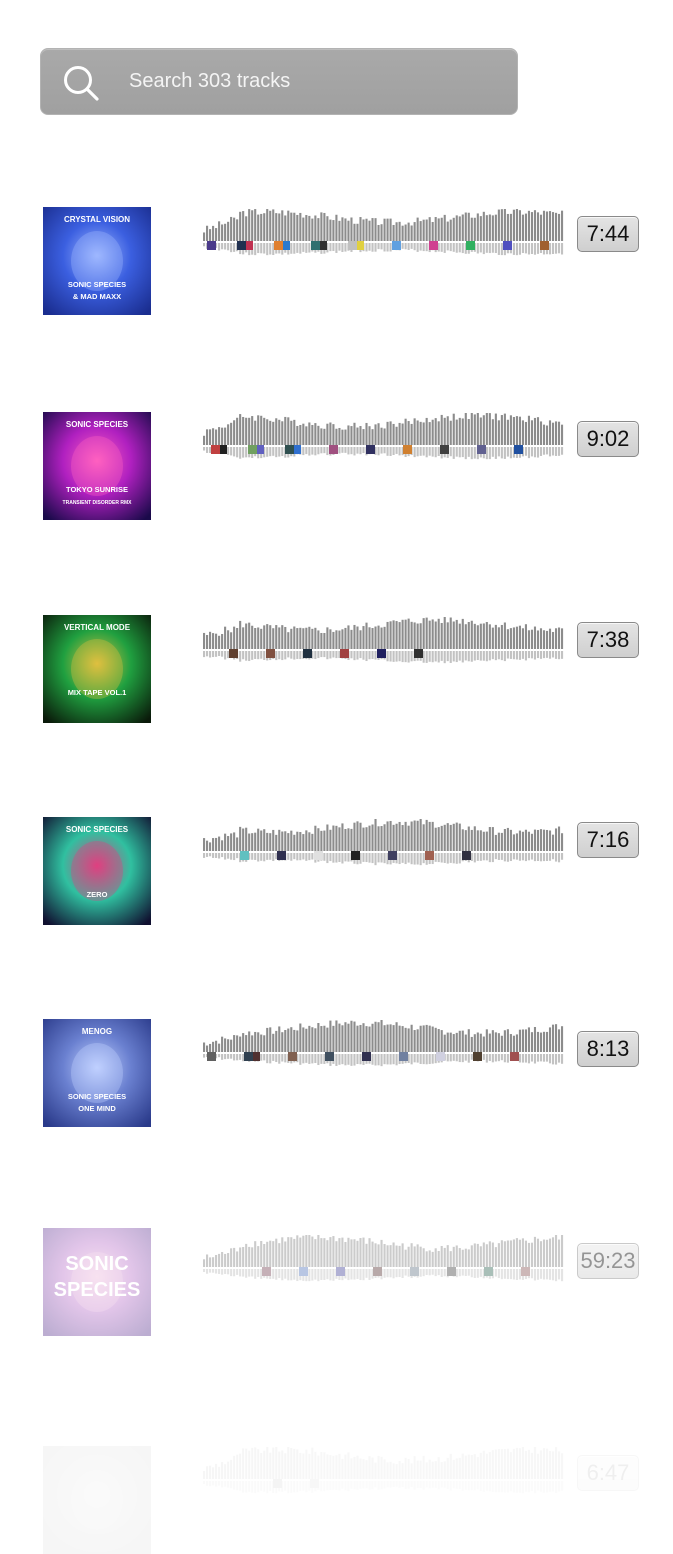 This screenshot has width=673, height=1554. What do you see at coordinates (97, 1282) in the screenshot?
I see `album-cover: SONIC SPECIES` at bounding box center [97, 1282].